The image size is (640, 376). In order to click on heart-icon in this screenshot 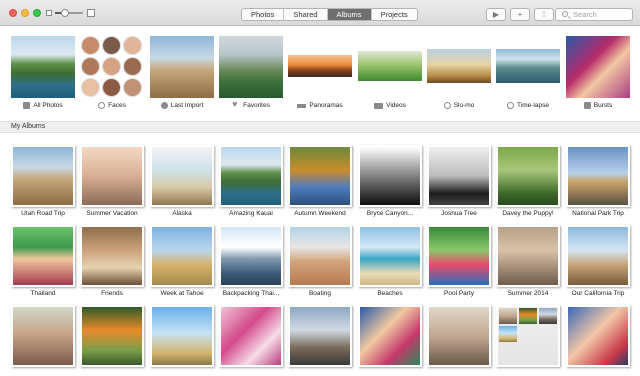, I will do `click(236, 104)`.